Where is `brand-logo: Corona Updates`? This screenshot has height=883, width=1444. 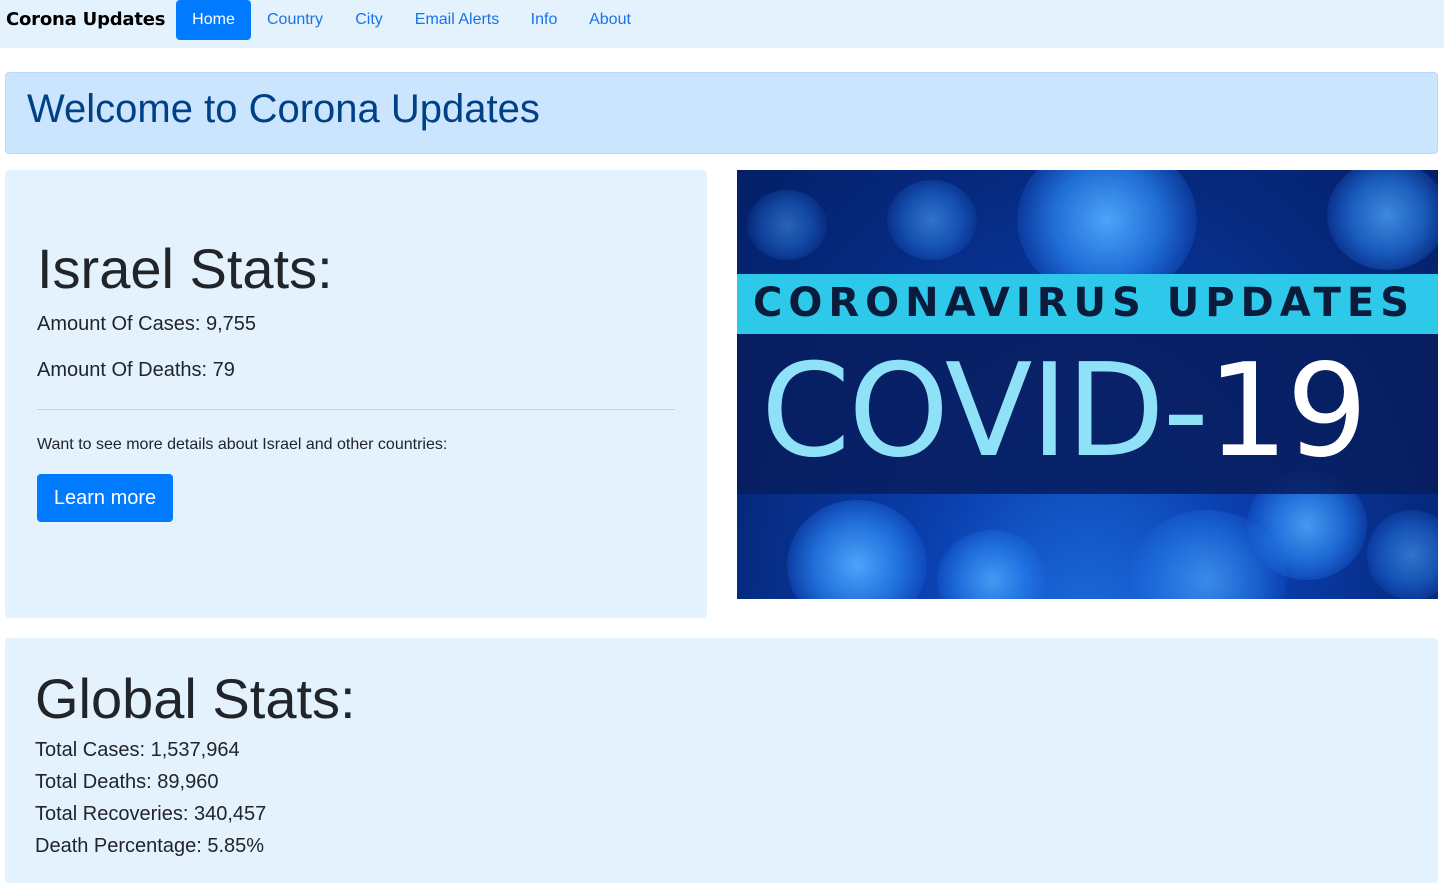
brand-logo: Corona Updates is located at coordinates (86, 19).